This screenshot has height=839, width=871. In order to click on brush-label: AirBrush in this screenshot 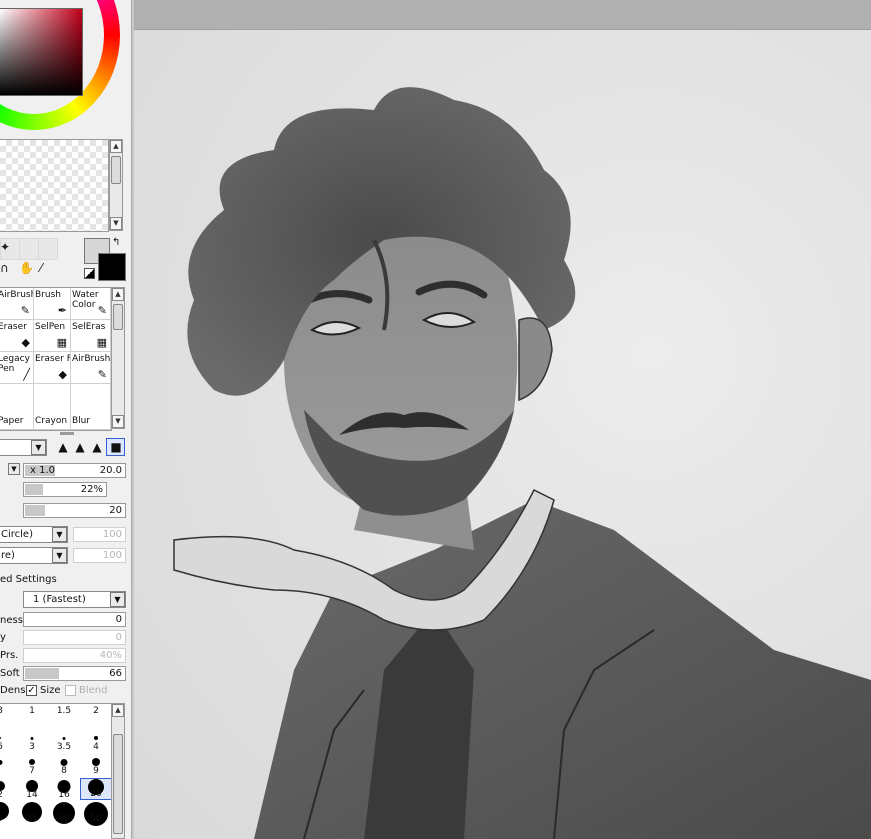, I will do `click(16, 295)`.